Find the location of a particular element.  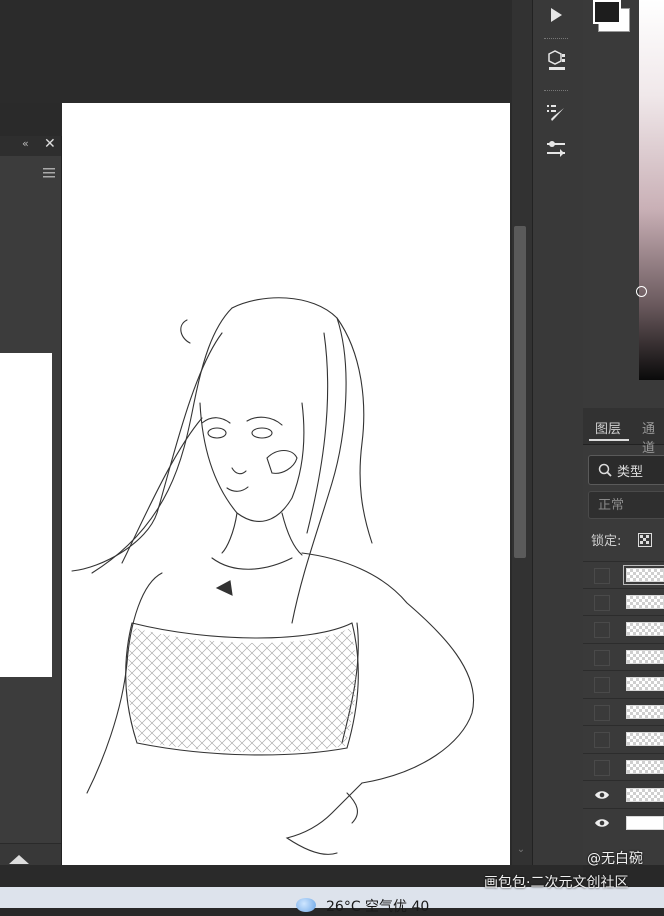

watermark-site: 画包包·二次元文创社区 is located at coordinates (556, 883).